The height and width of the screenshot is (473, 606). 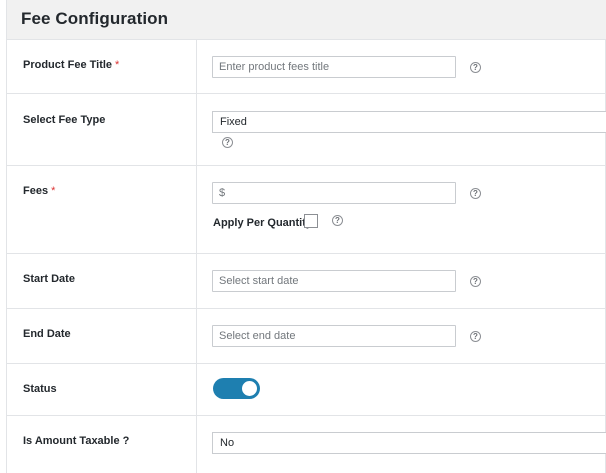 I want to click on row-is-amount-taxable: Is Amount Taxable ? No, so click(x=306, y=444).